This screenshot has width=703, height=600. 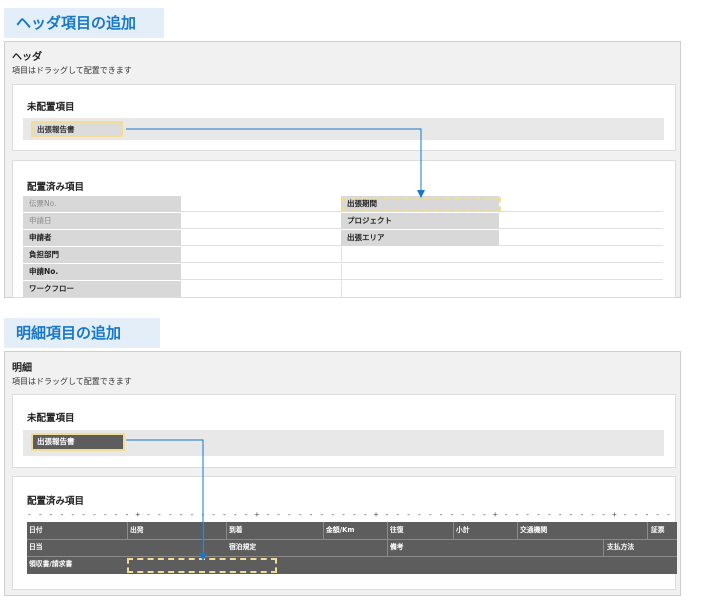 What do you see at coordinates (27, 57) in the screenshot?
I see `header-panel-title: ヘッダ` at bounding box center [27, 57].